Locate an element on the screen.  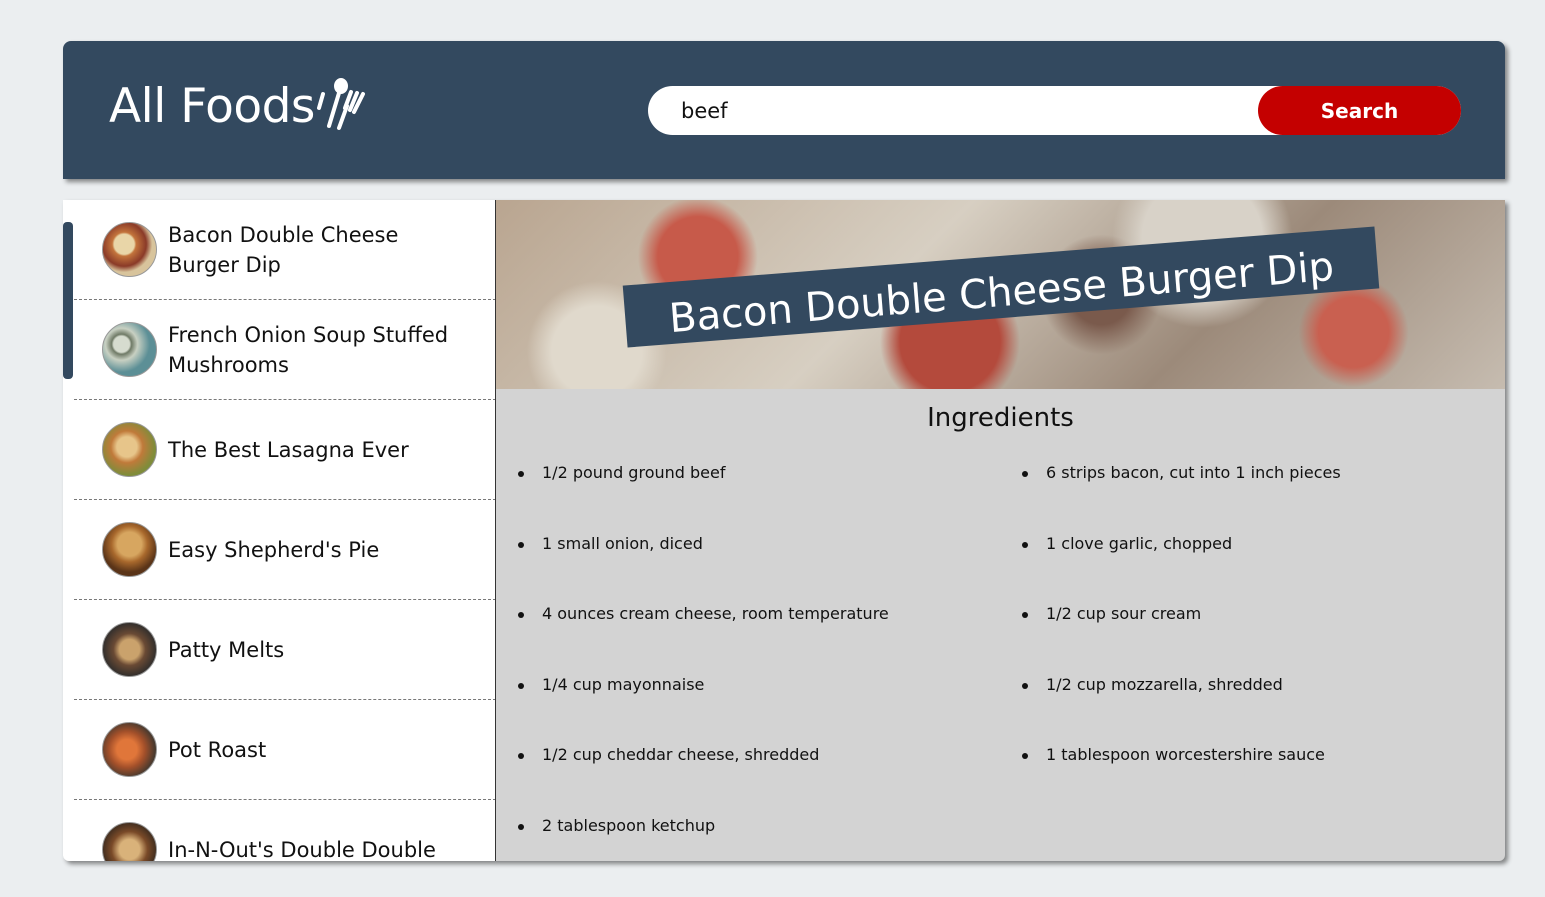
ingredient-item: 1 tablespoon worcestershire sauce is located at coordinates (1252, 773).